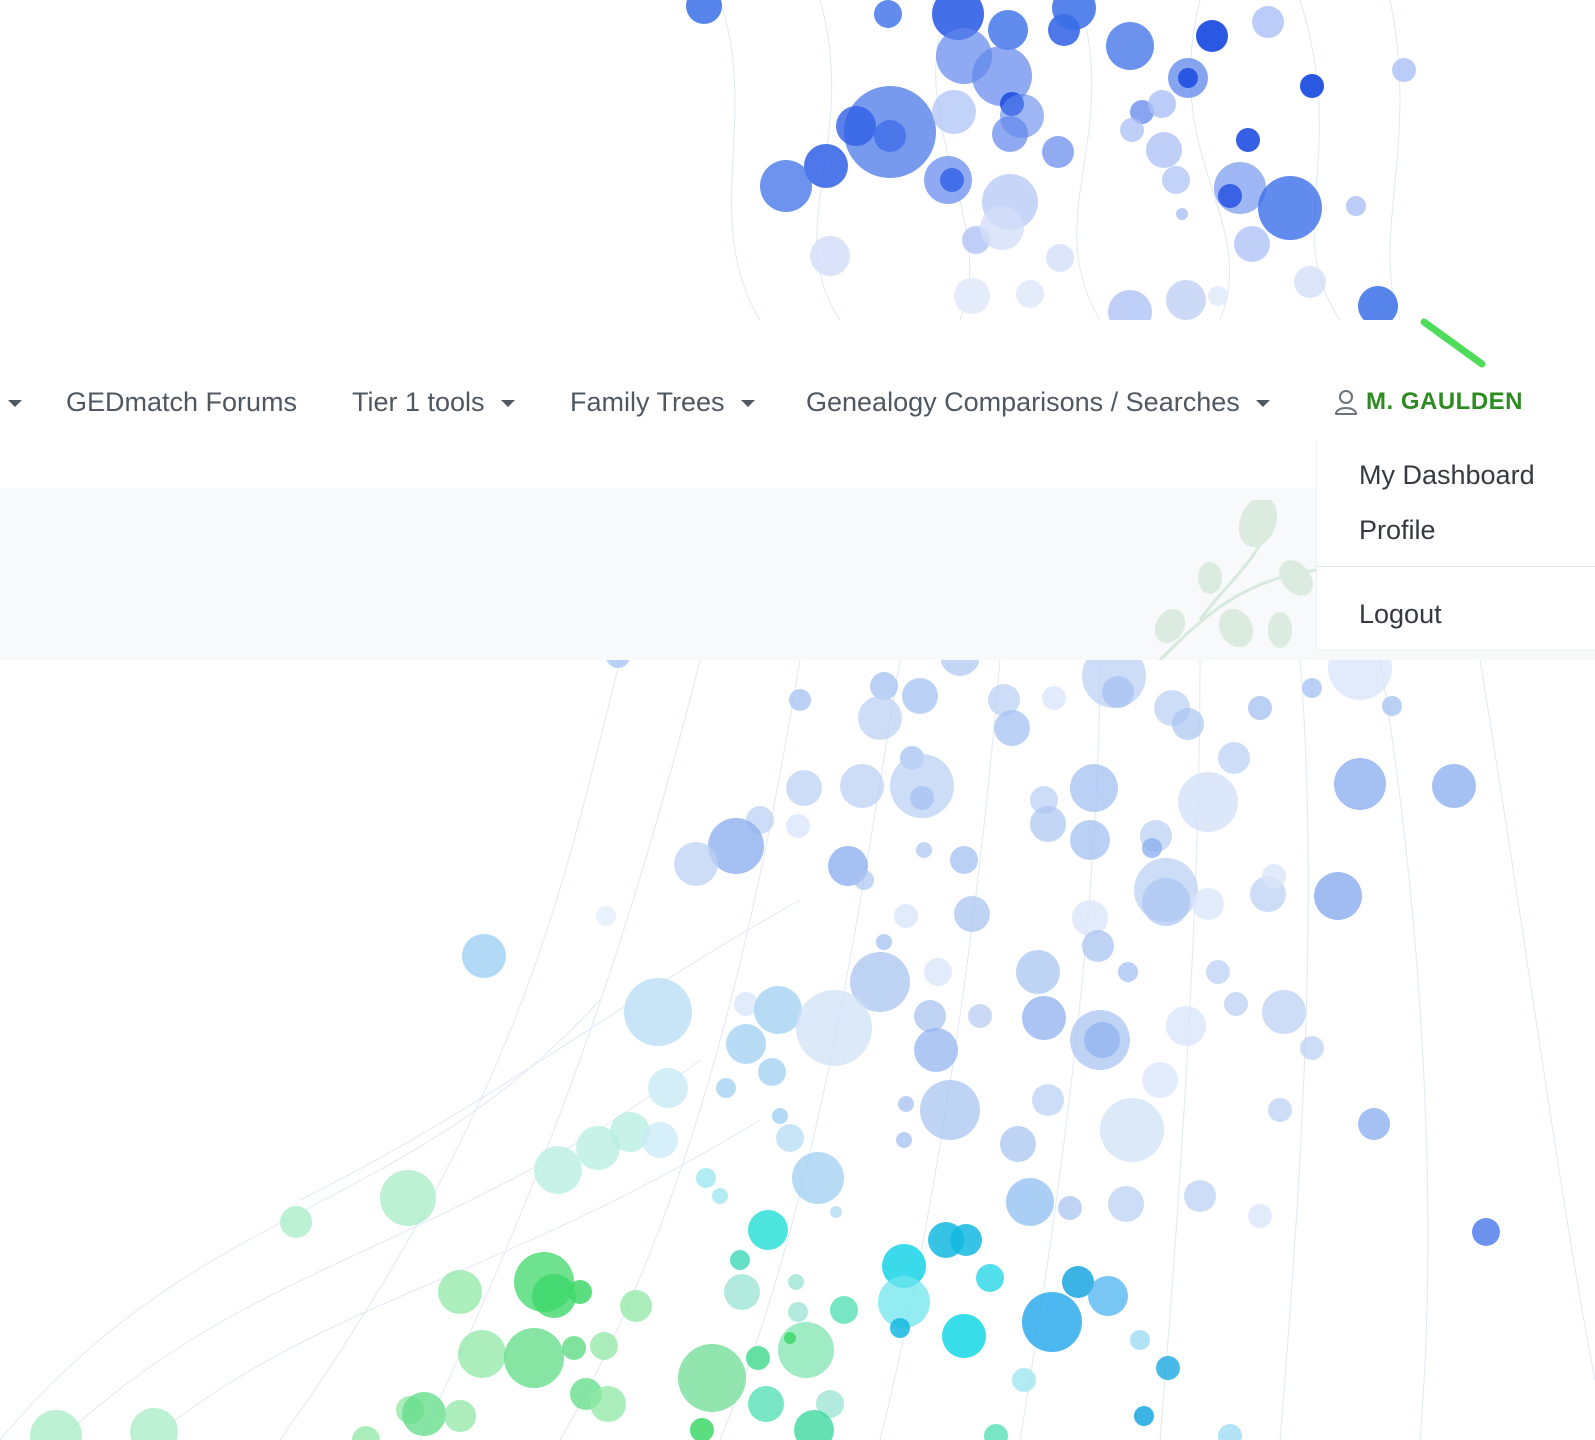 The height and width of the screenshot is (1440, 1595). I want to click on nav-item-family-trees: Family Trees, so click(662, 402).